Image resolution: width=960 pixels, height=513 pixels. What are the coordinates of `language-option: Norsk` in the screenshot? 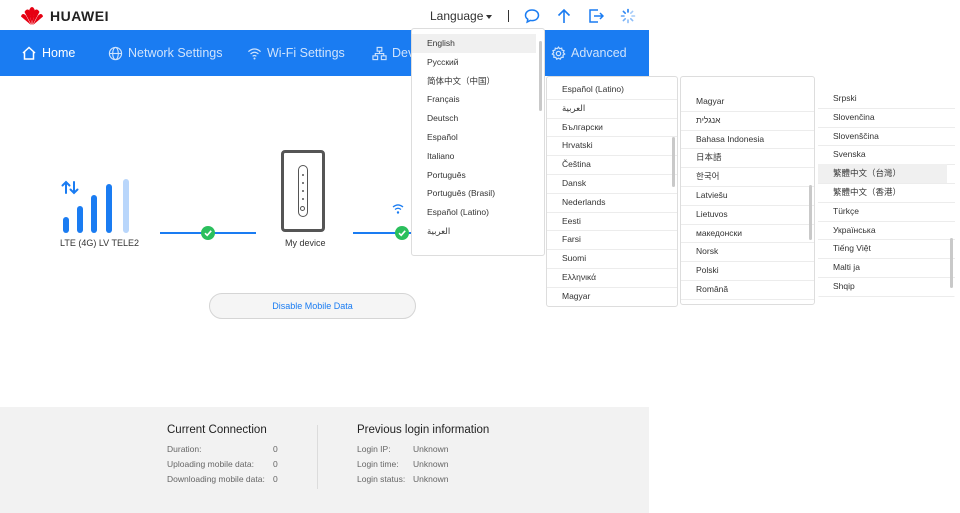 It's located at (743, 251).